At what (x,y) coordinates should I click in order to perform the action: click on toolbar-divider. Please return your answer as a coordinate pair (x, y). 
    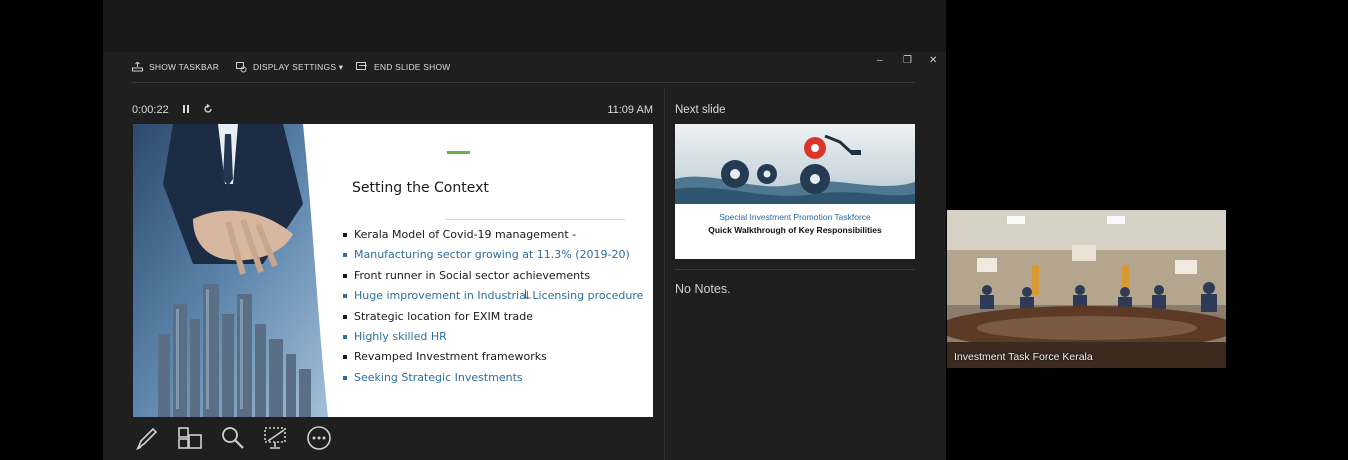
    Looking at the image, I should click on (523, 82).